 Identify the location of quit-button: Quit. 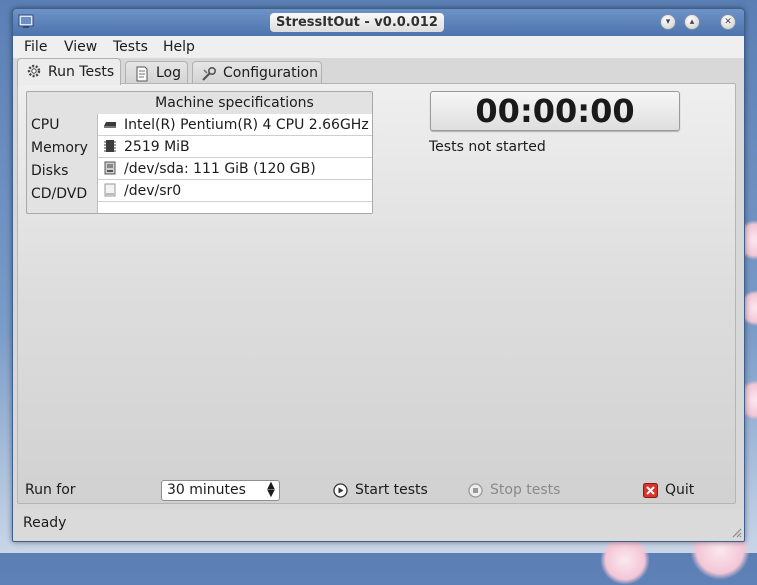
(668, 490).